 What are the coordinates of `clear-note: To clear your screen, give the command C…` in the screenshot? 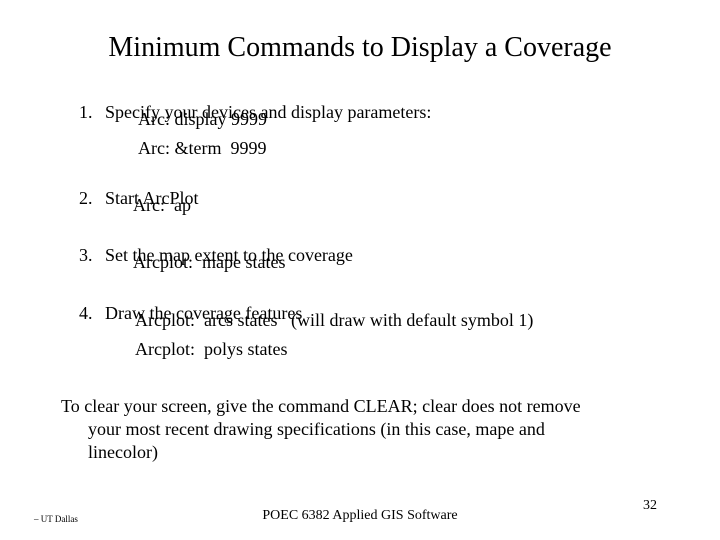 It's located at (366, 429).